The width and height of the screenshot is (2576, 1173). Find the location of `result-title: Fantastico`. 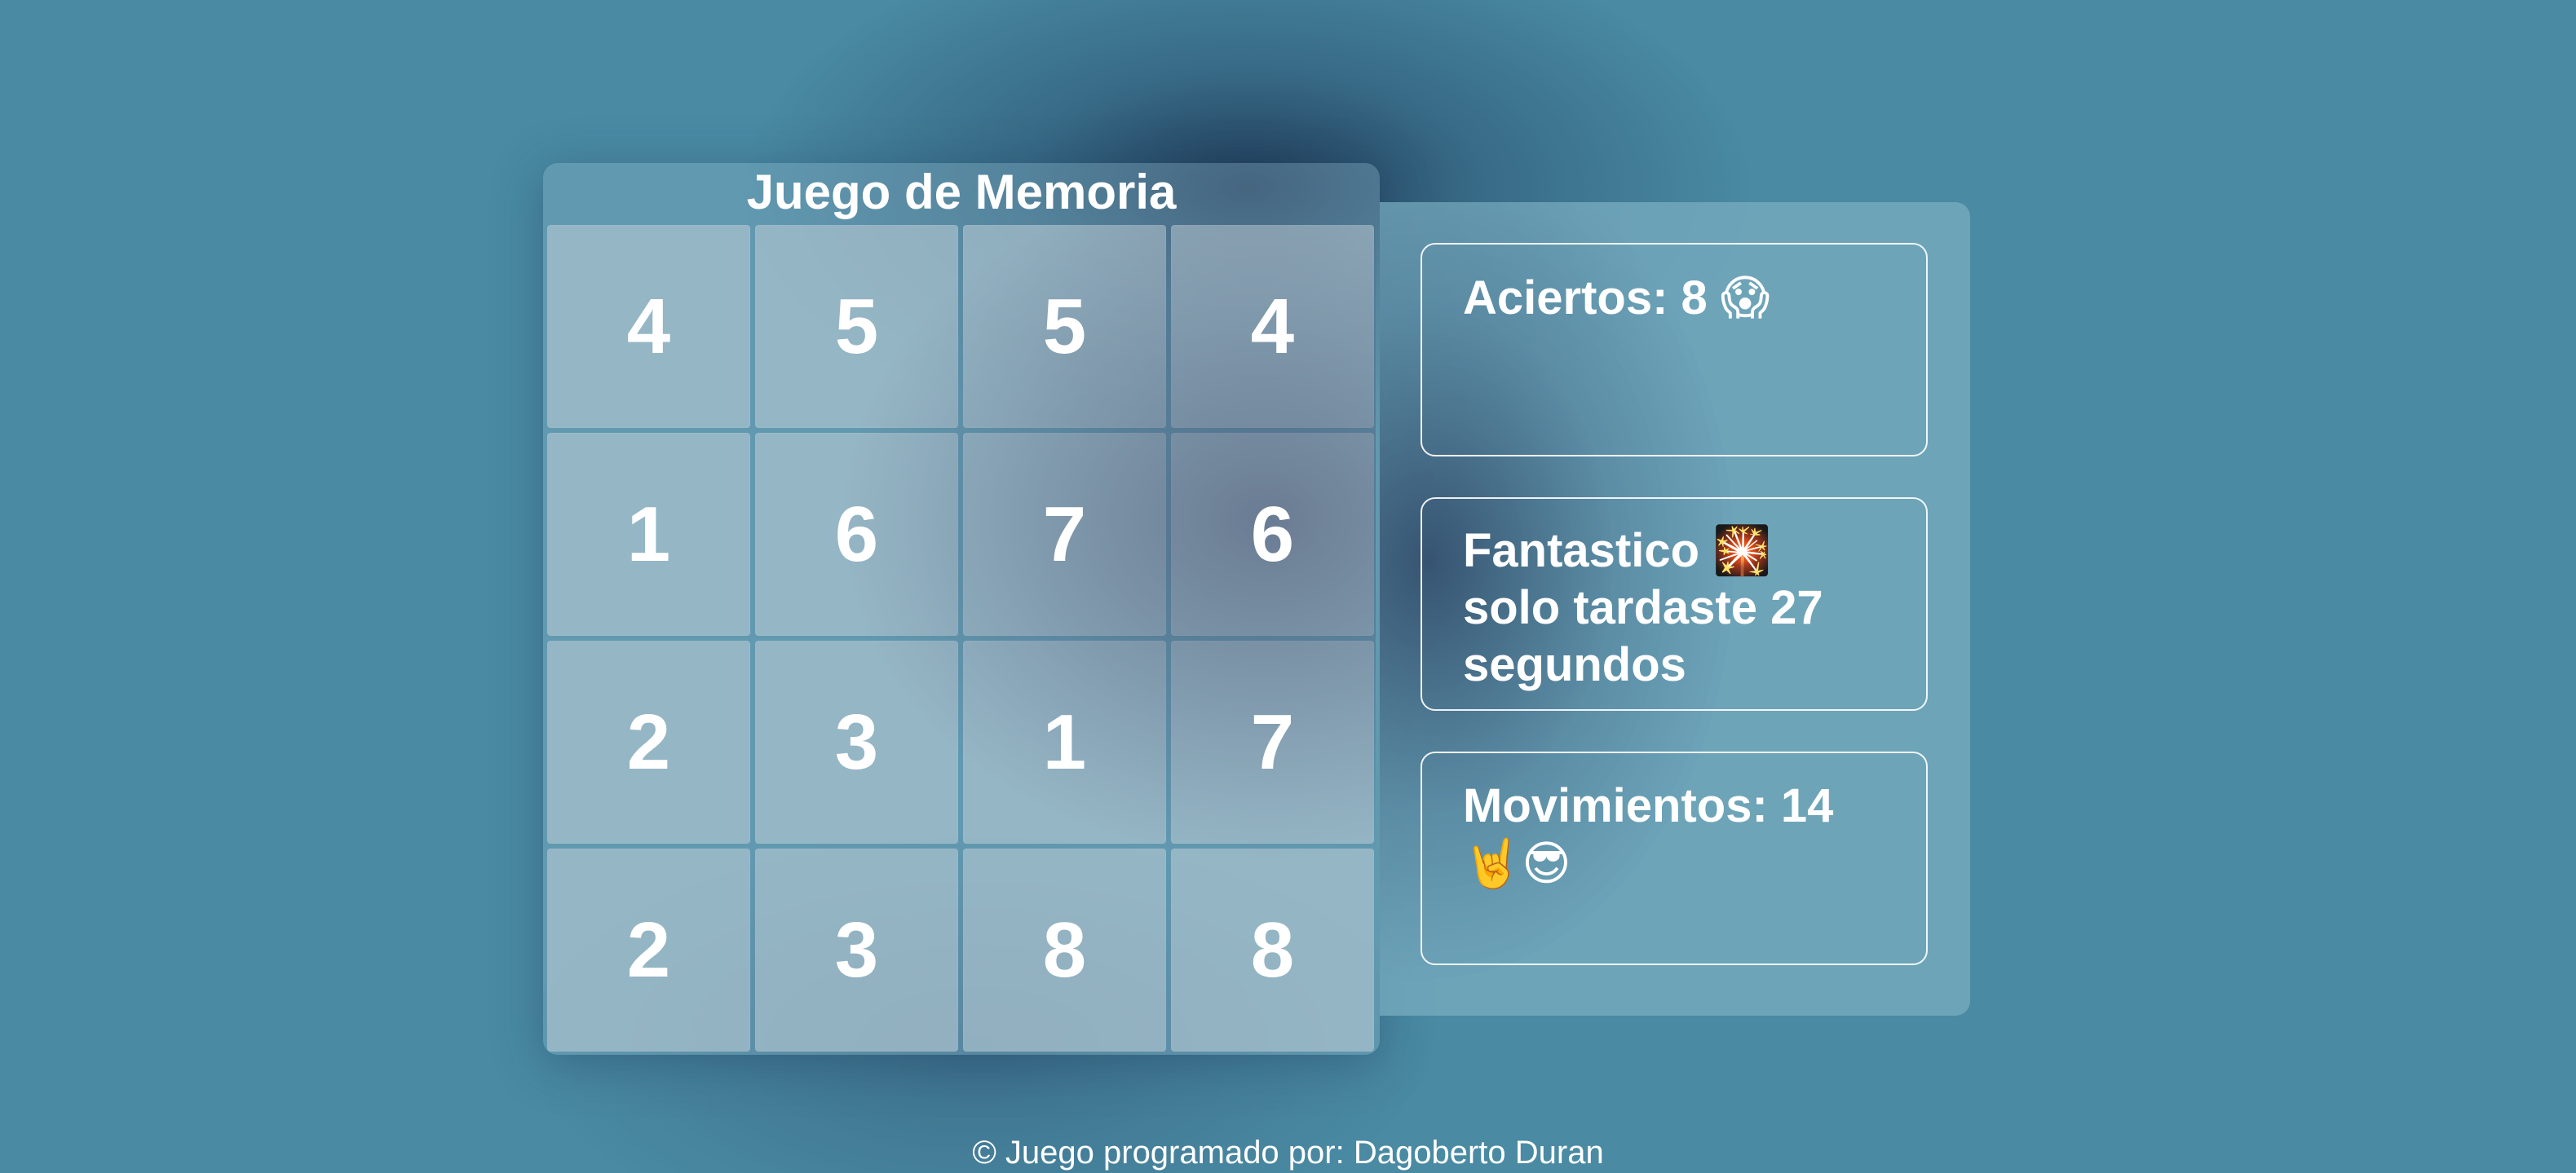

result-title: Fantastico is located at coordinates (1581, 550).